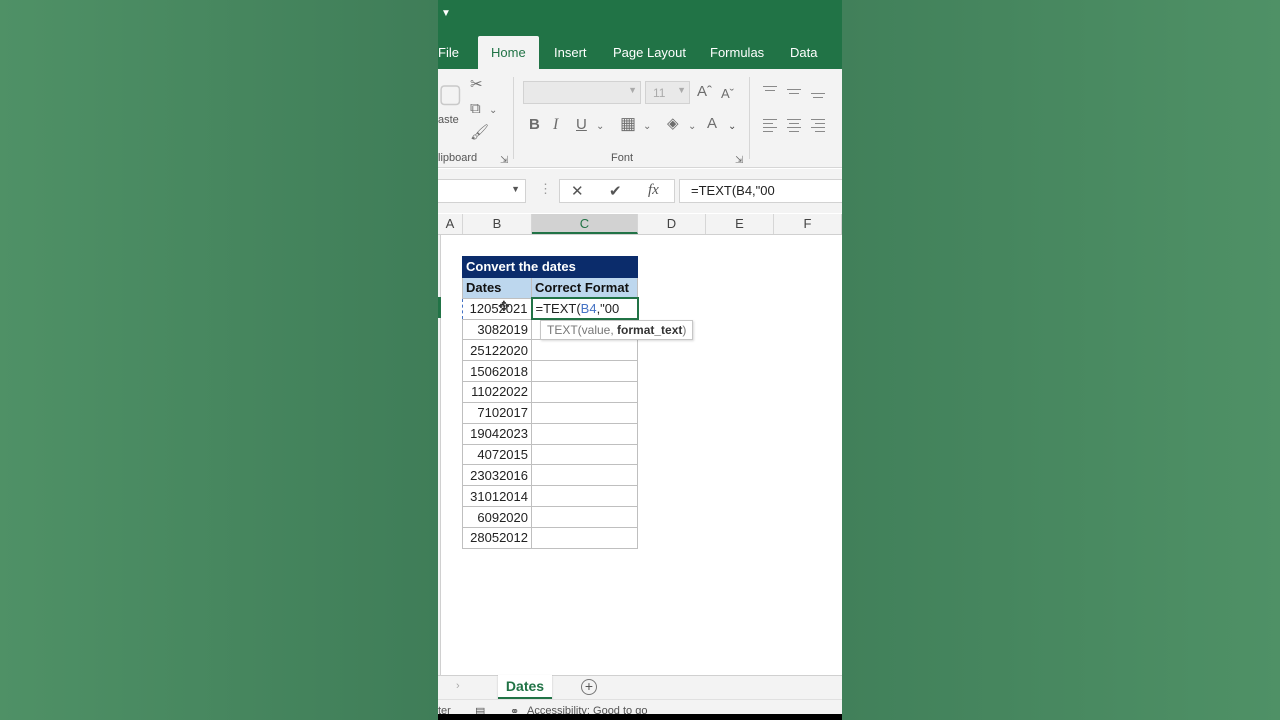  What do you see at coordinates (692, 127) in the screenshot?
I see `fill-color-dropdown-icon: ⌄` at bounding box center [692, 127].